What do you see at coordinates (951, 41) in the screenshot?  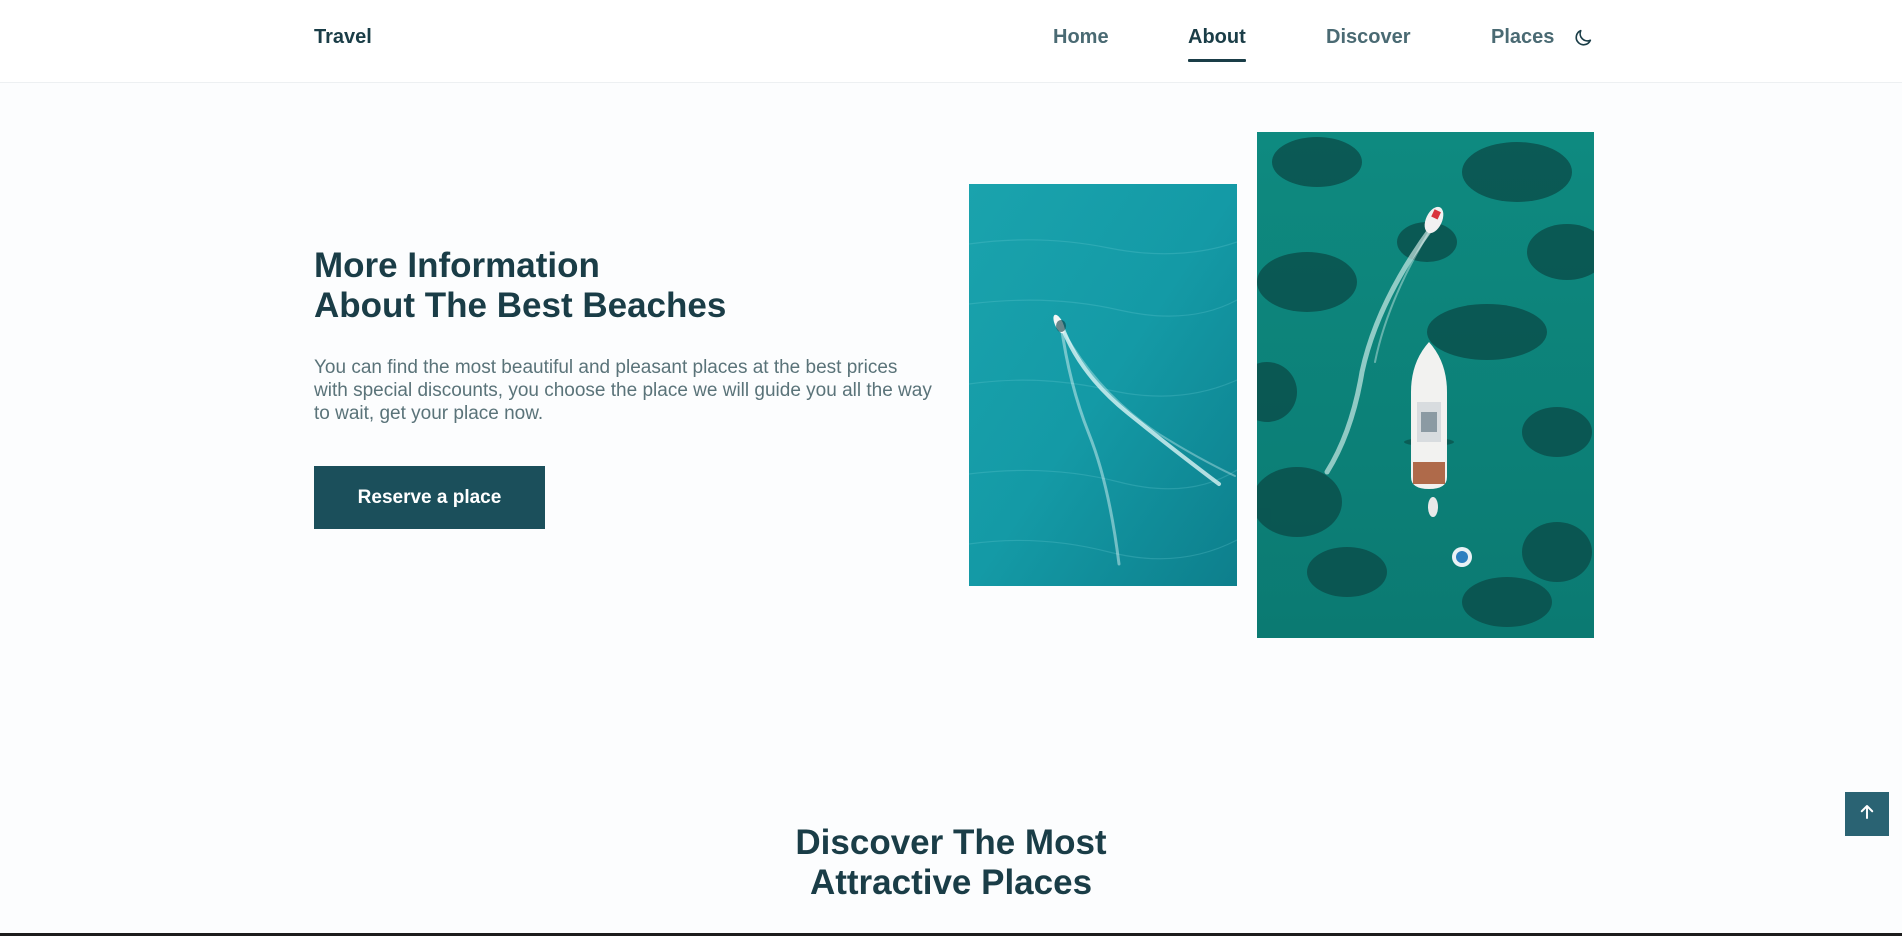 I see `site-header: Travel Home About Discover Places` at bounding box center [951, 41].